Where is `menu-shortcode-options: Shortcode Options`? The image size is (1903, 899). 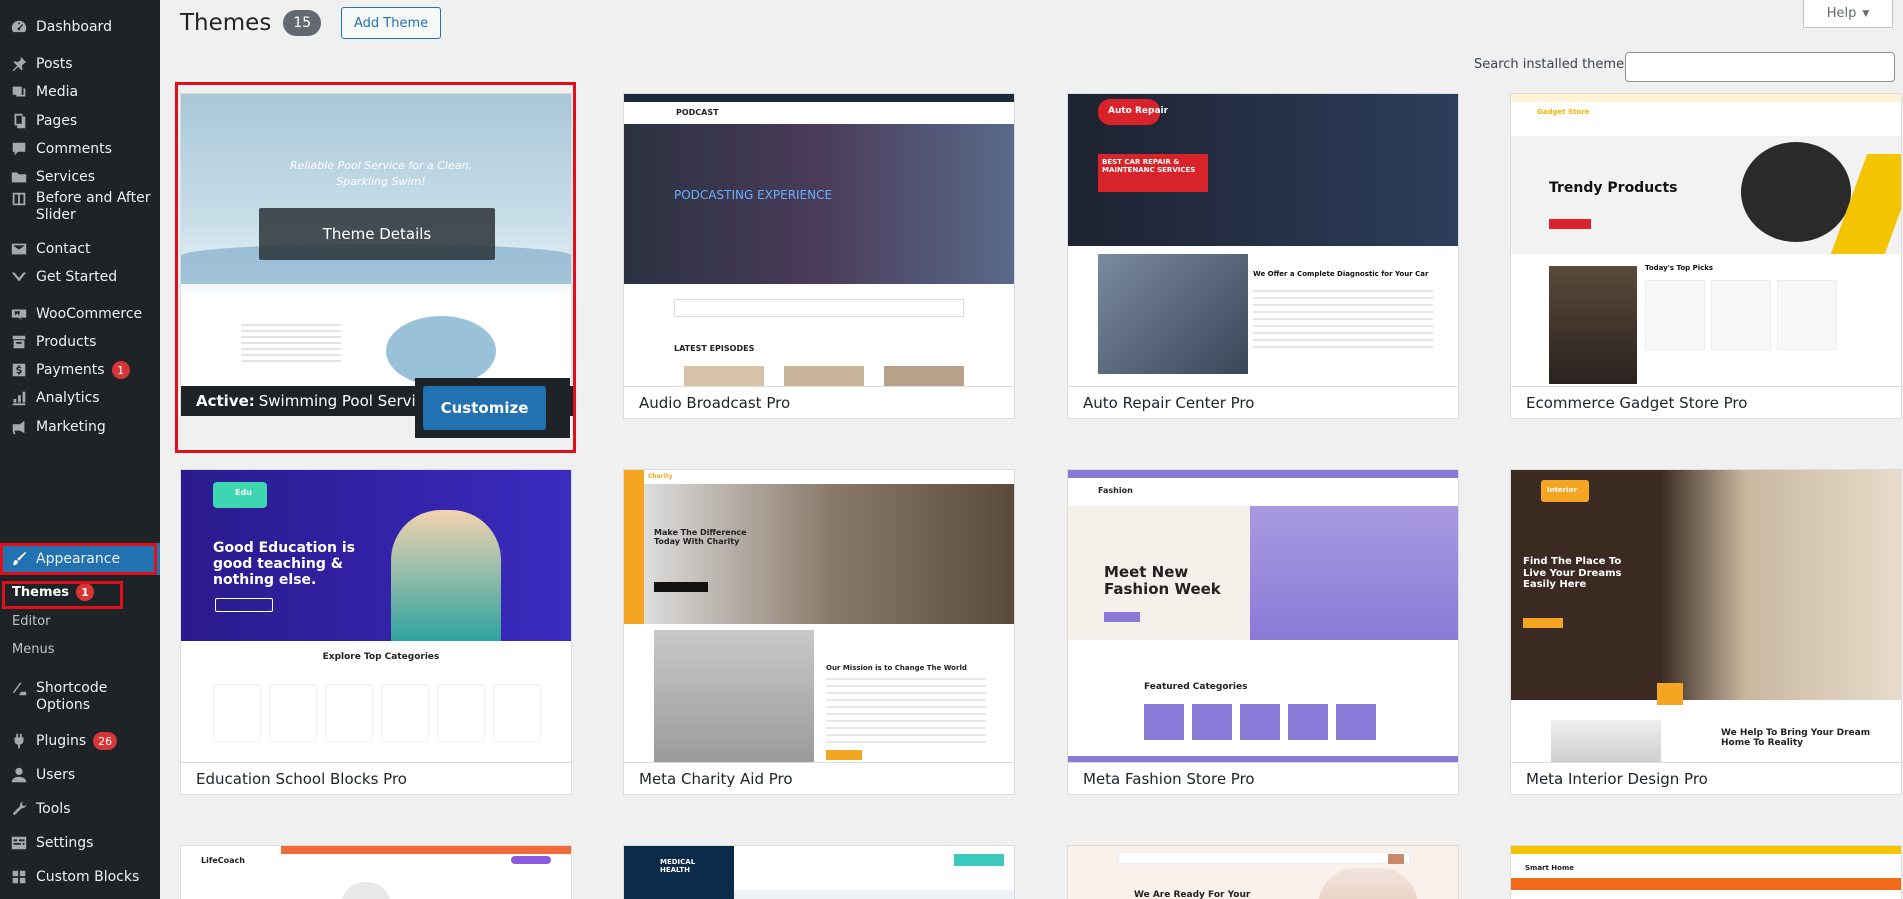
menu-shortcode-options: Shortcode Options is located at coordinates (80, 700).